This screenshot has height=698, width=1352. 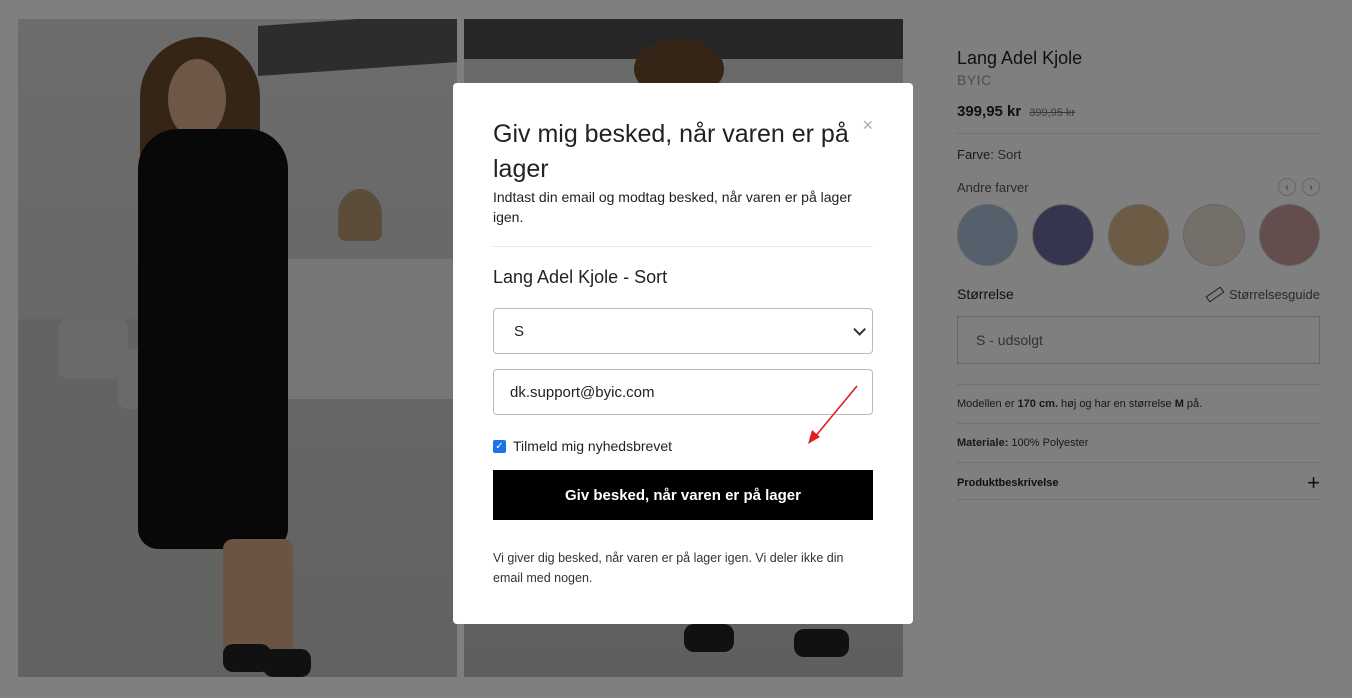 I want to click on chevron-down-icon, so click(x=859, y=329).